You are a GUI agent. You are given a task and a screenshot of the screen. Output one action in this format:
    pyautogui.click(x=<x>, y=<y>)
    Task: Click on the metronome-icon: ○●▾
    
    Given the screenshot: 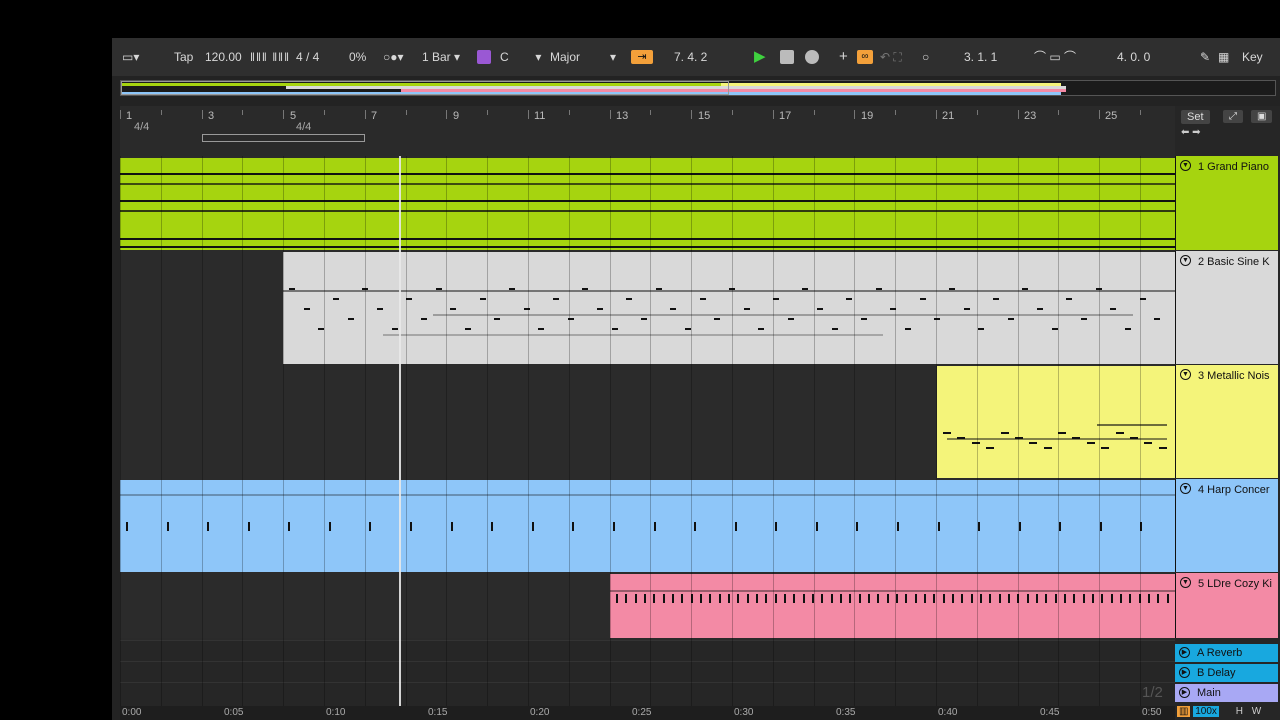 What is the action you would take?
    pyautogui.click(x=393, y=57)
    